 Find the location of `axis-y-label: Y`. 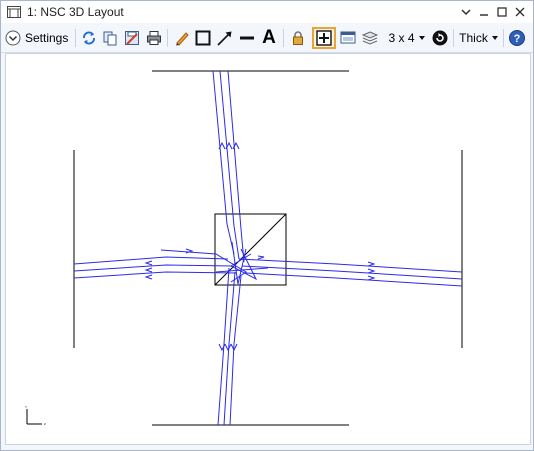

axis-y-label: Y is located at coordinates (26, 407).